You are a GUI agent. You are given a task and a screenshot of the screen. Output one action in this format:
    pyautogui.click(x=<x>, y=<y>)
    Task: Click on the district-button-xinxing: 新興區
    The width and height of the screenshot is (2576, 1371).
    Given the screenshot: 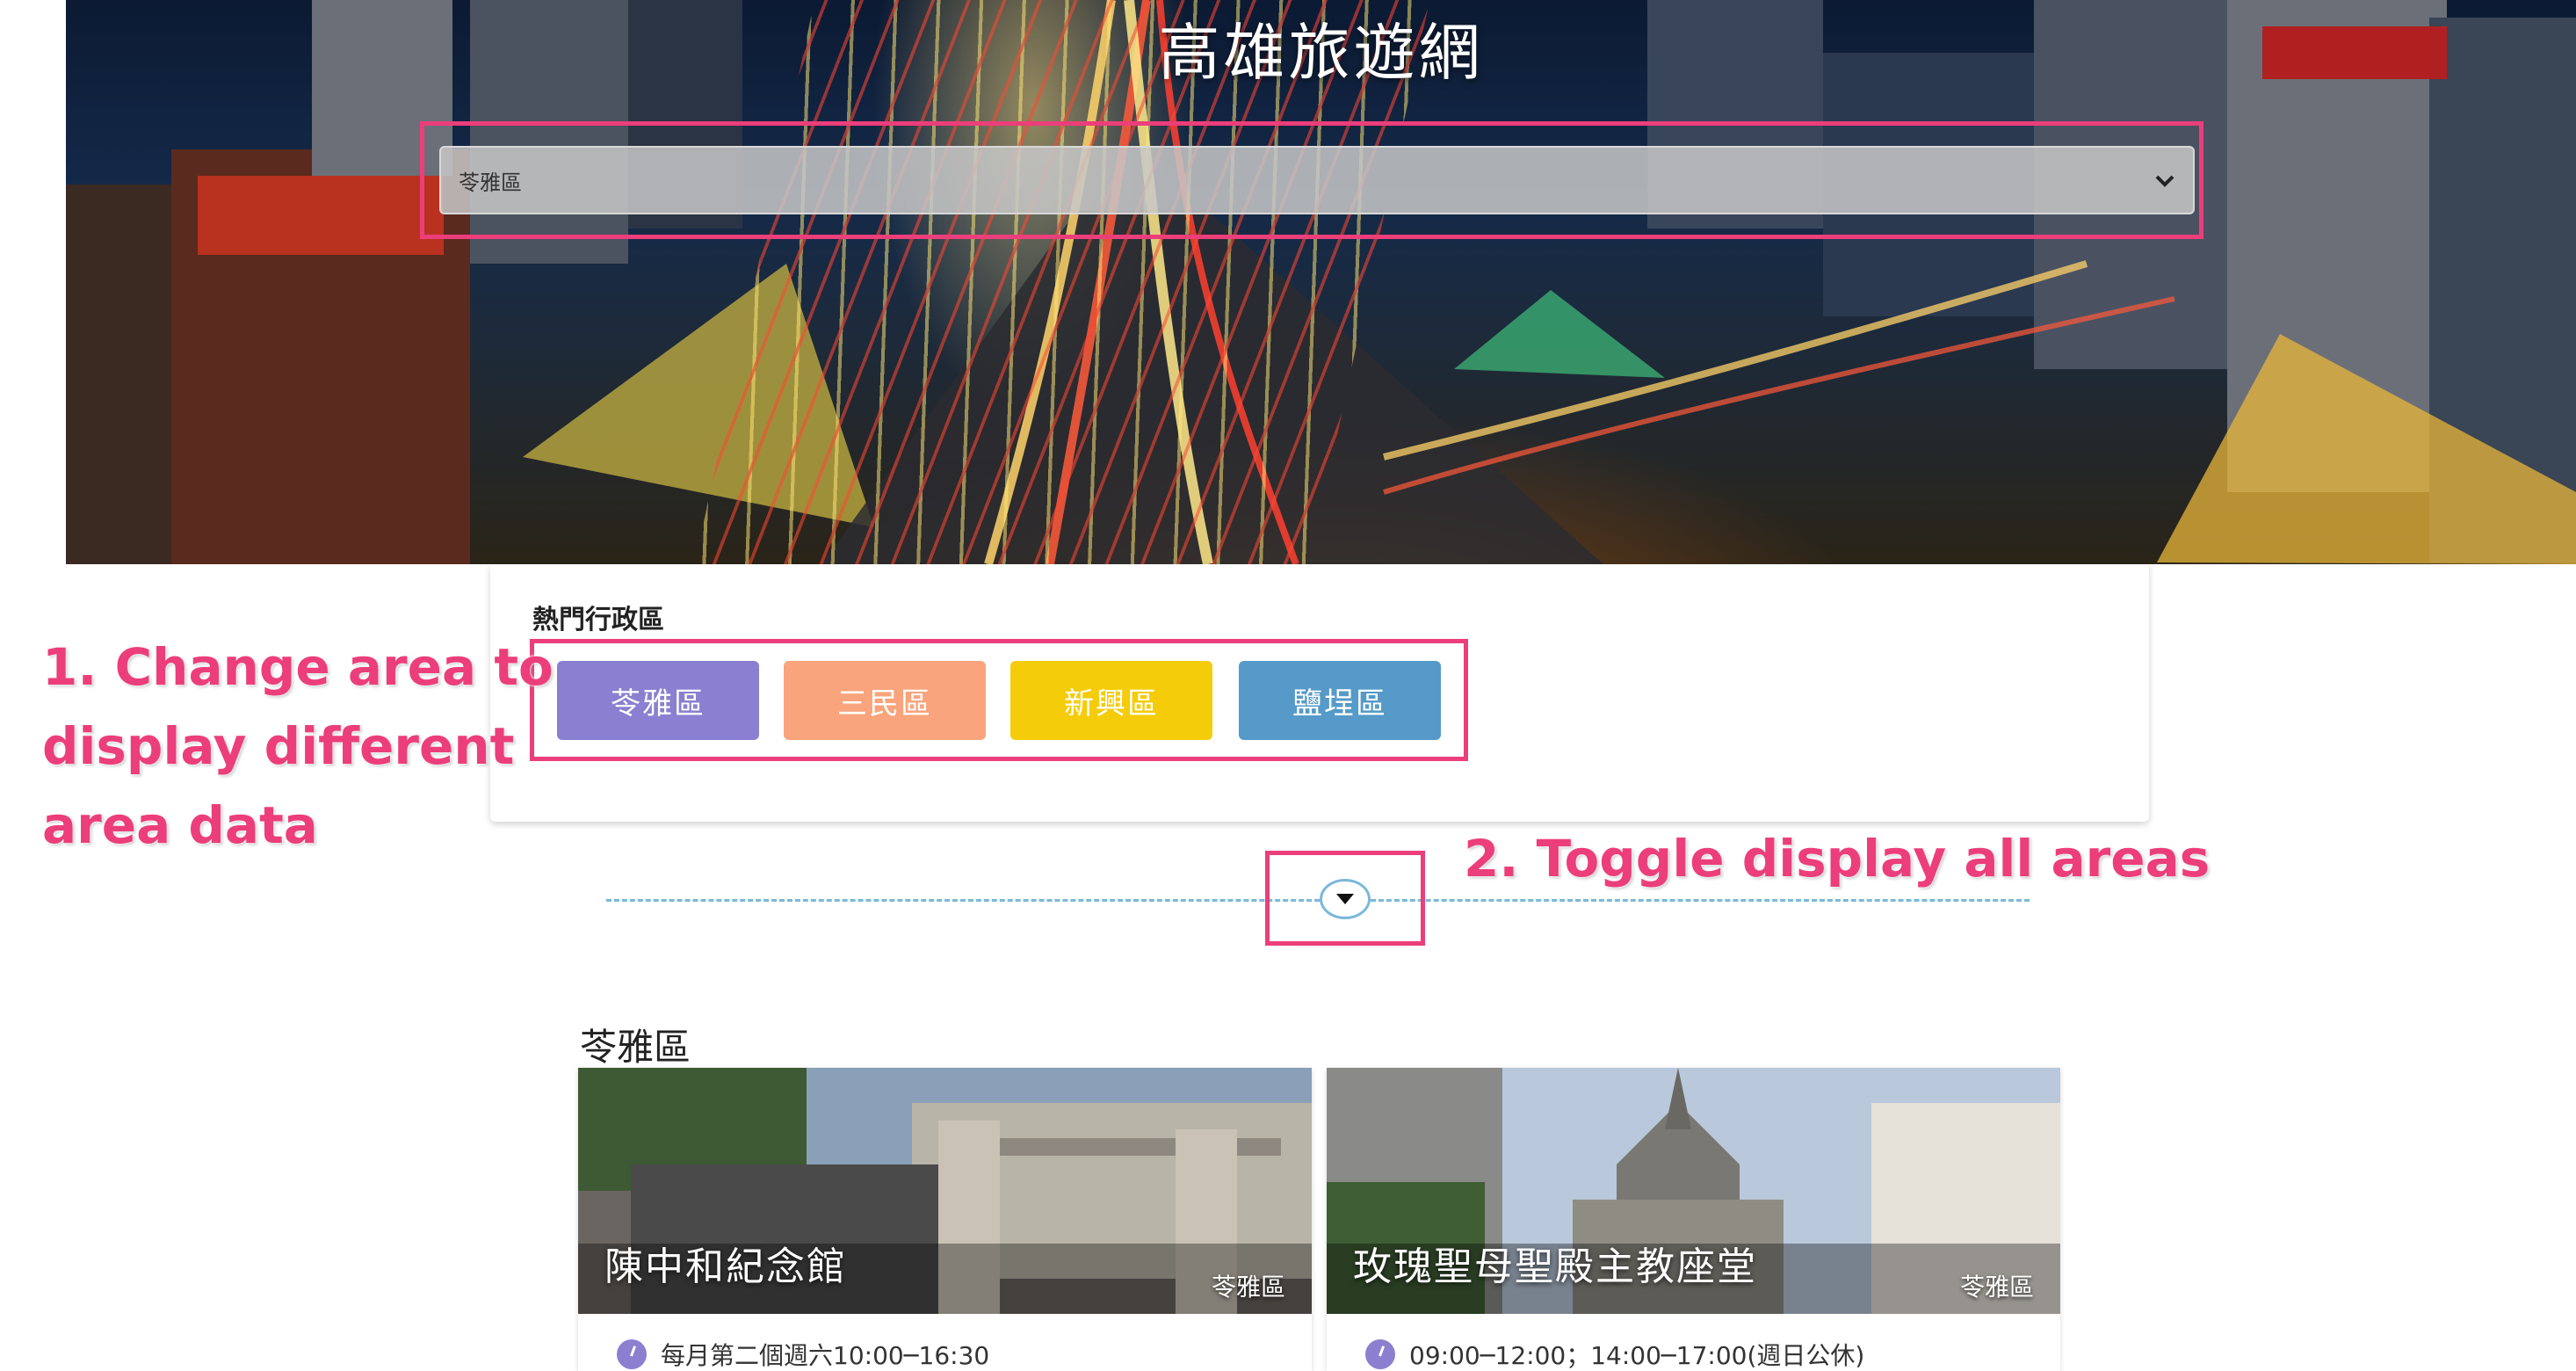 What is the action you would take?
    pyautogui.click(x=1111, y=700)
    